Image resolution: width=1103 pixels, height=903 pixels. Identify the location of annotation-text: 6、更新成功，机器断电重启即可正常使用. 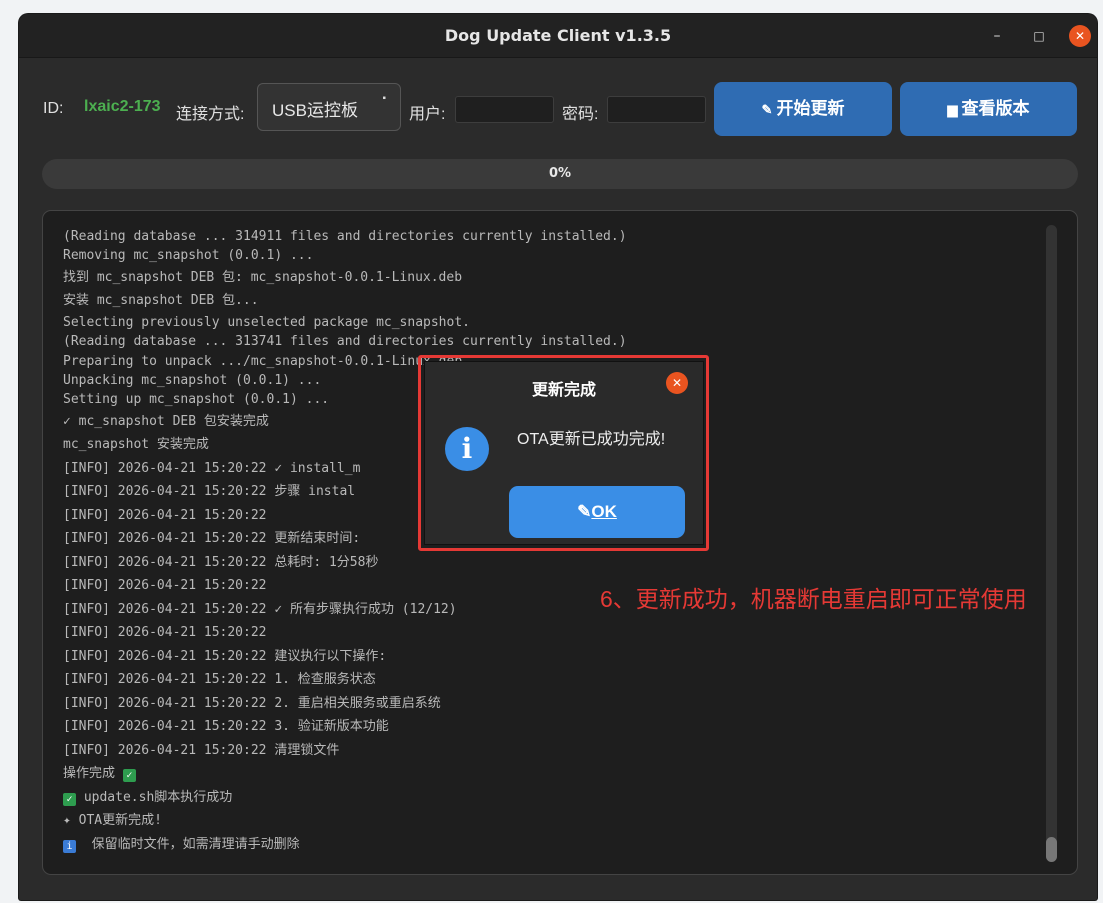
(813, 599).